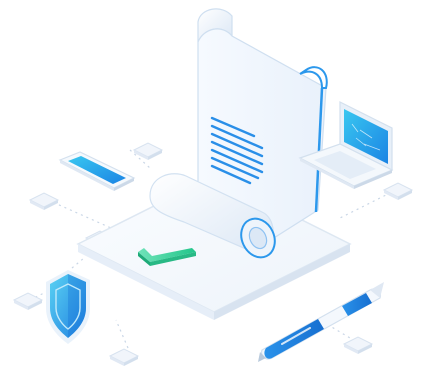 The height and width of the screenshot is (378, 432). What do you see at coordinates (97, 171) in the screenshot?
I see `smartphone-icon` at bounding box center [97, 171].